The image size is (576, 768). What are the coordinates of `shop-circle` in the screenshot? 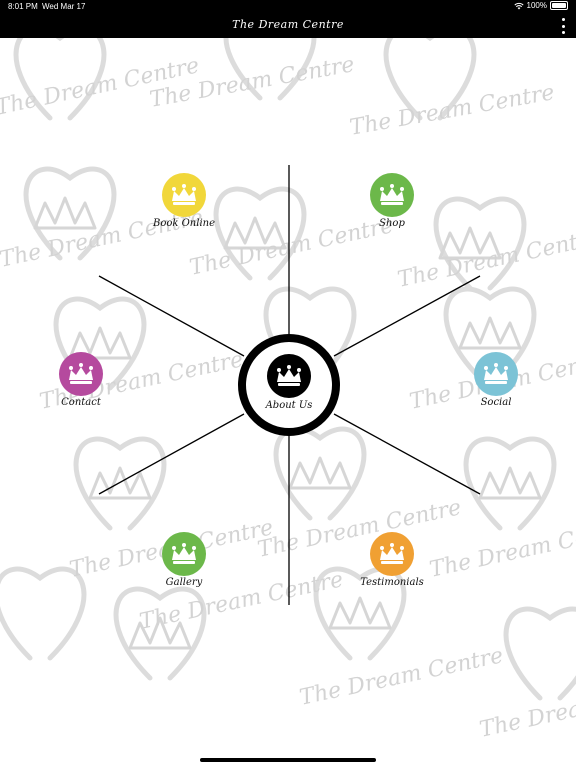 It's located at (392, 195).